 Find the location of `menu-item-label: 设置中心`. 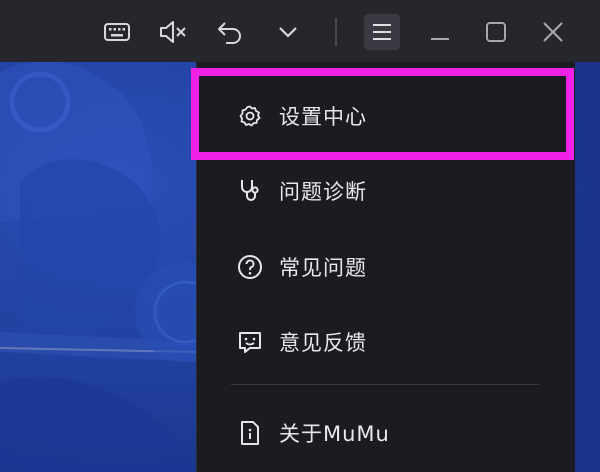

menu-item-label: 设置中心 is located at coordinates (323, 117).